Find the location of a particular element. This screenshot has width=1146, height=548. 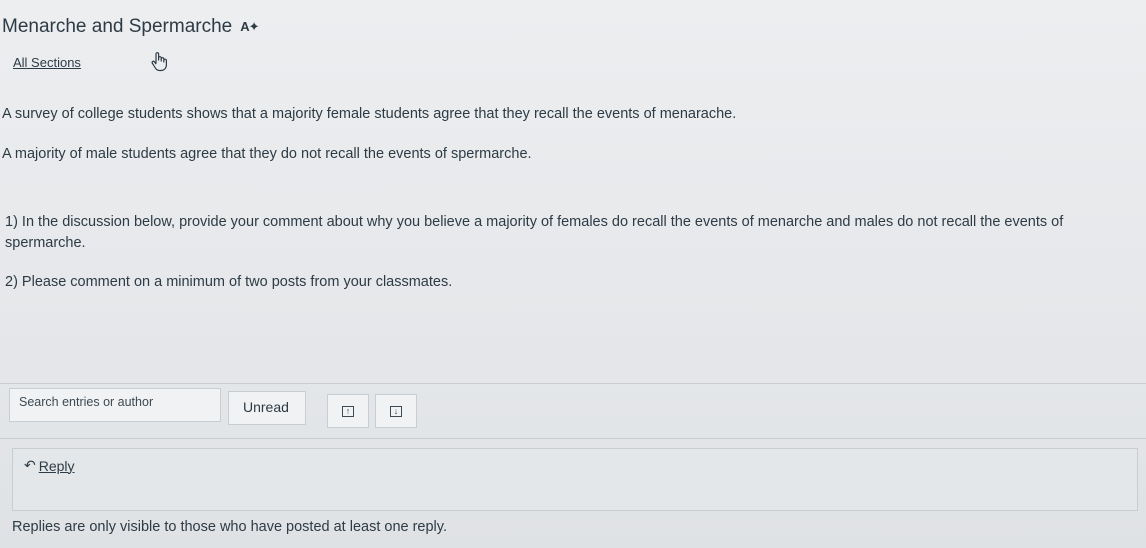

collapse-icon: ↓ is located at coordinates (396, 411).